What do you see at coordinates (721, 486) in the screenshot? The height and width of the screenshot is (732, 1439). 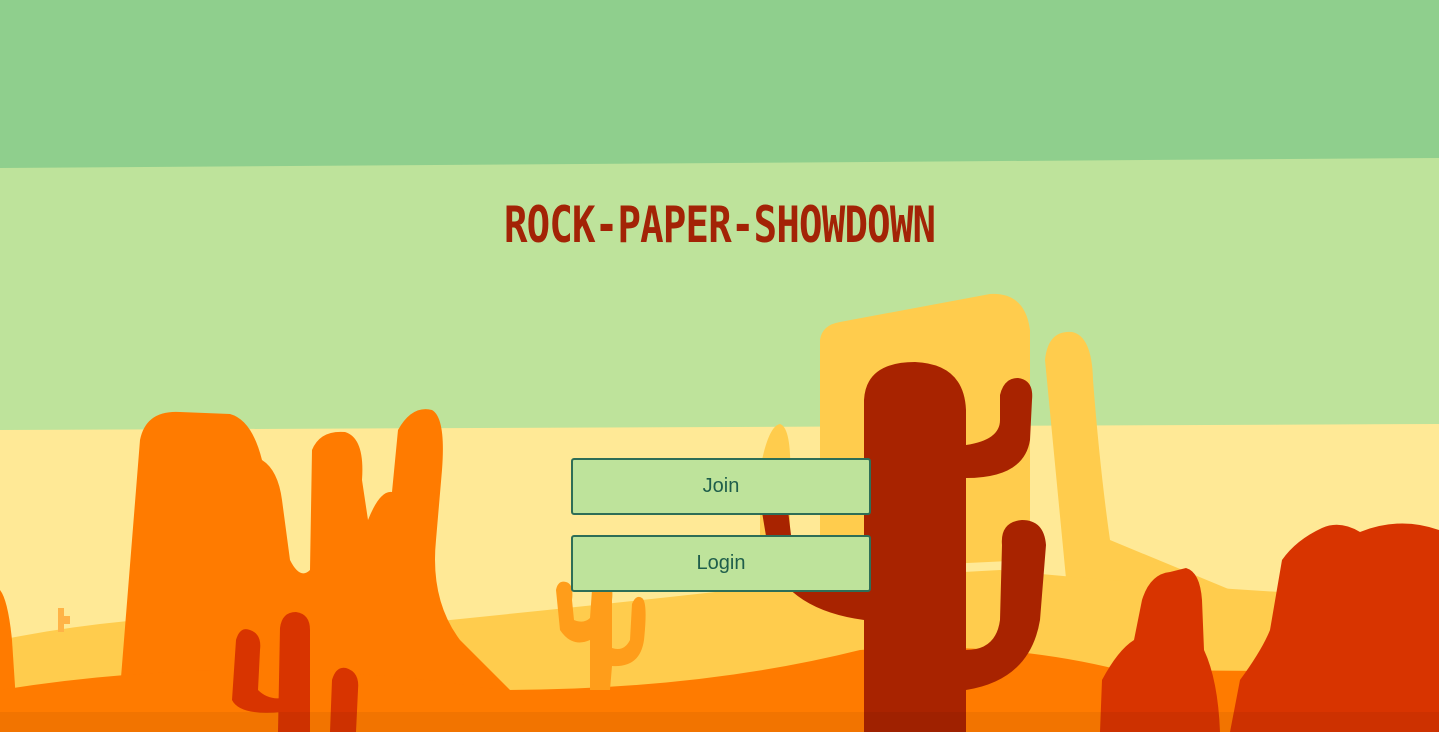 I see `join-button: Join` at bounding box center [721, 486].